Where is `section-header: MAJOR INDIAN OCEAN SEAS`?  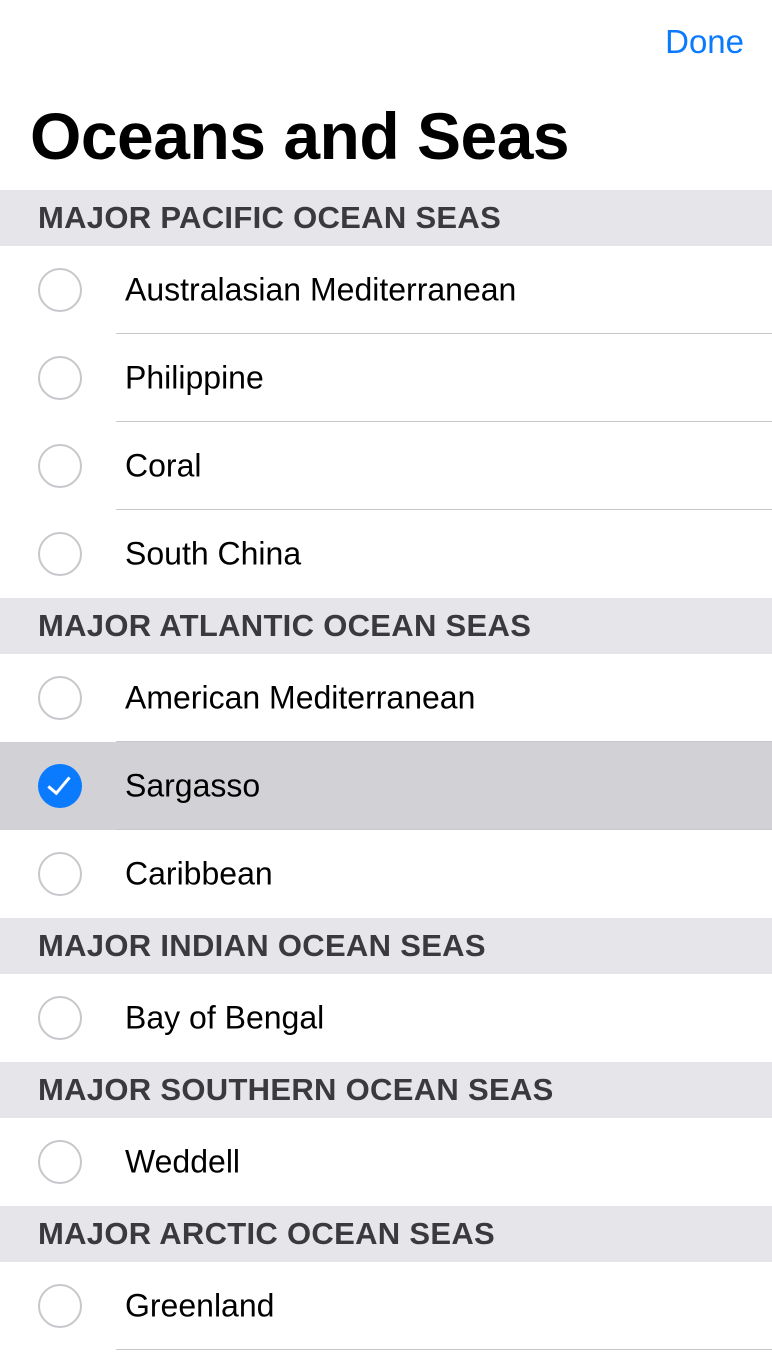 section-header: MAJOR INDIAN OCEAN SEAS is located at coordinates (386, 946).